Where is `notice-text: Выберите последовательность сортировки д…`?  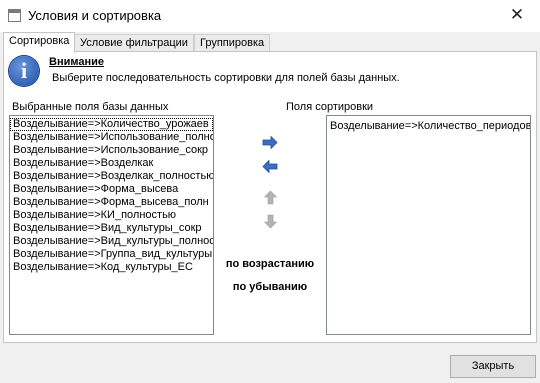 notice-text: Выберите последовательность сортировки д… is located at coordinates (226, 78).